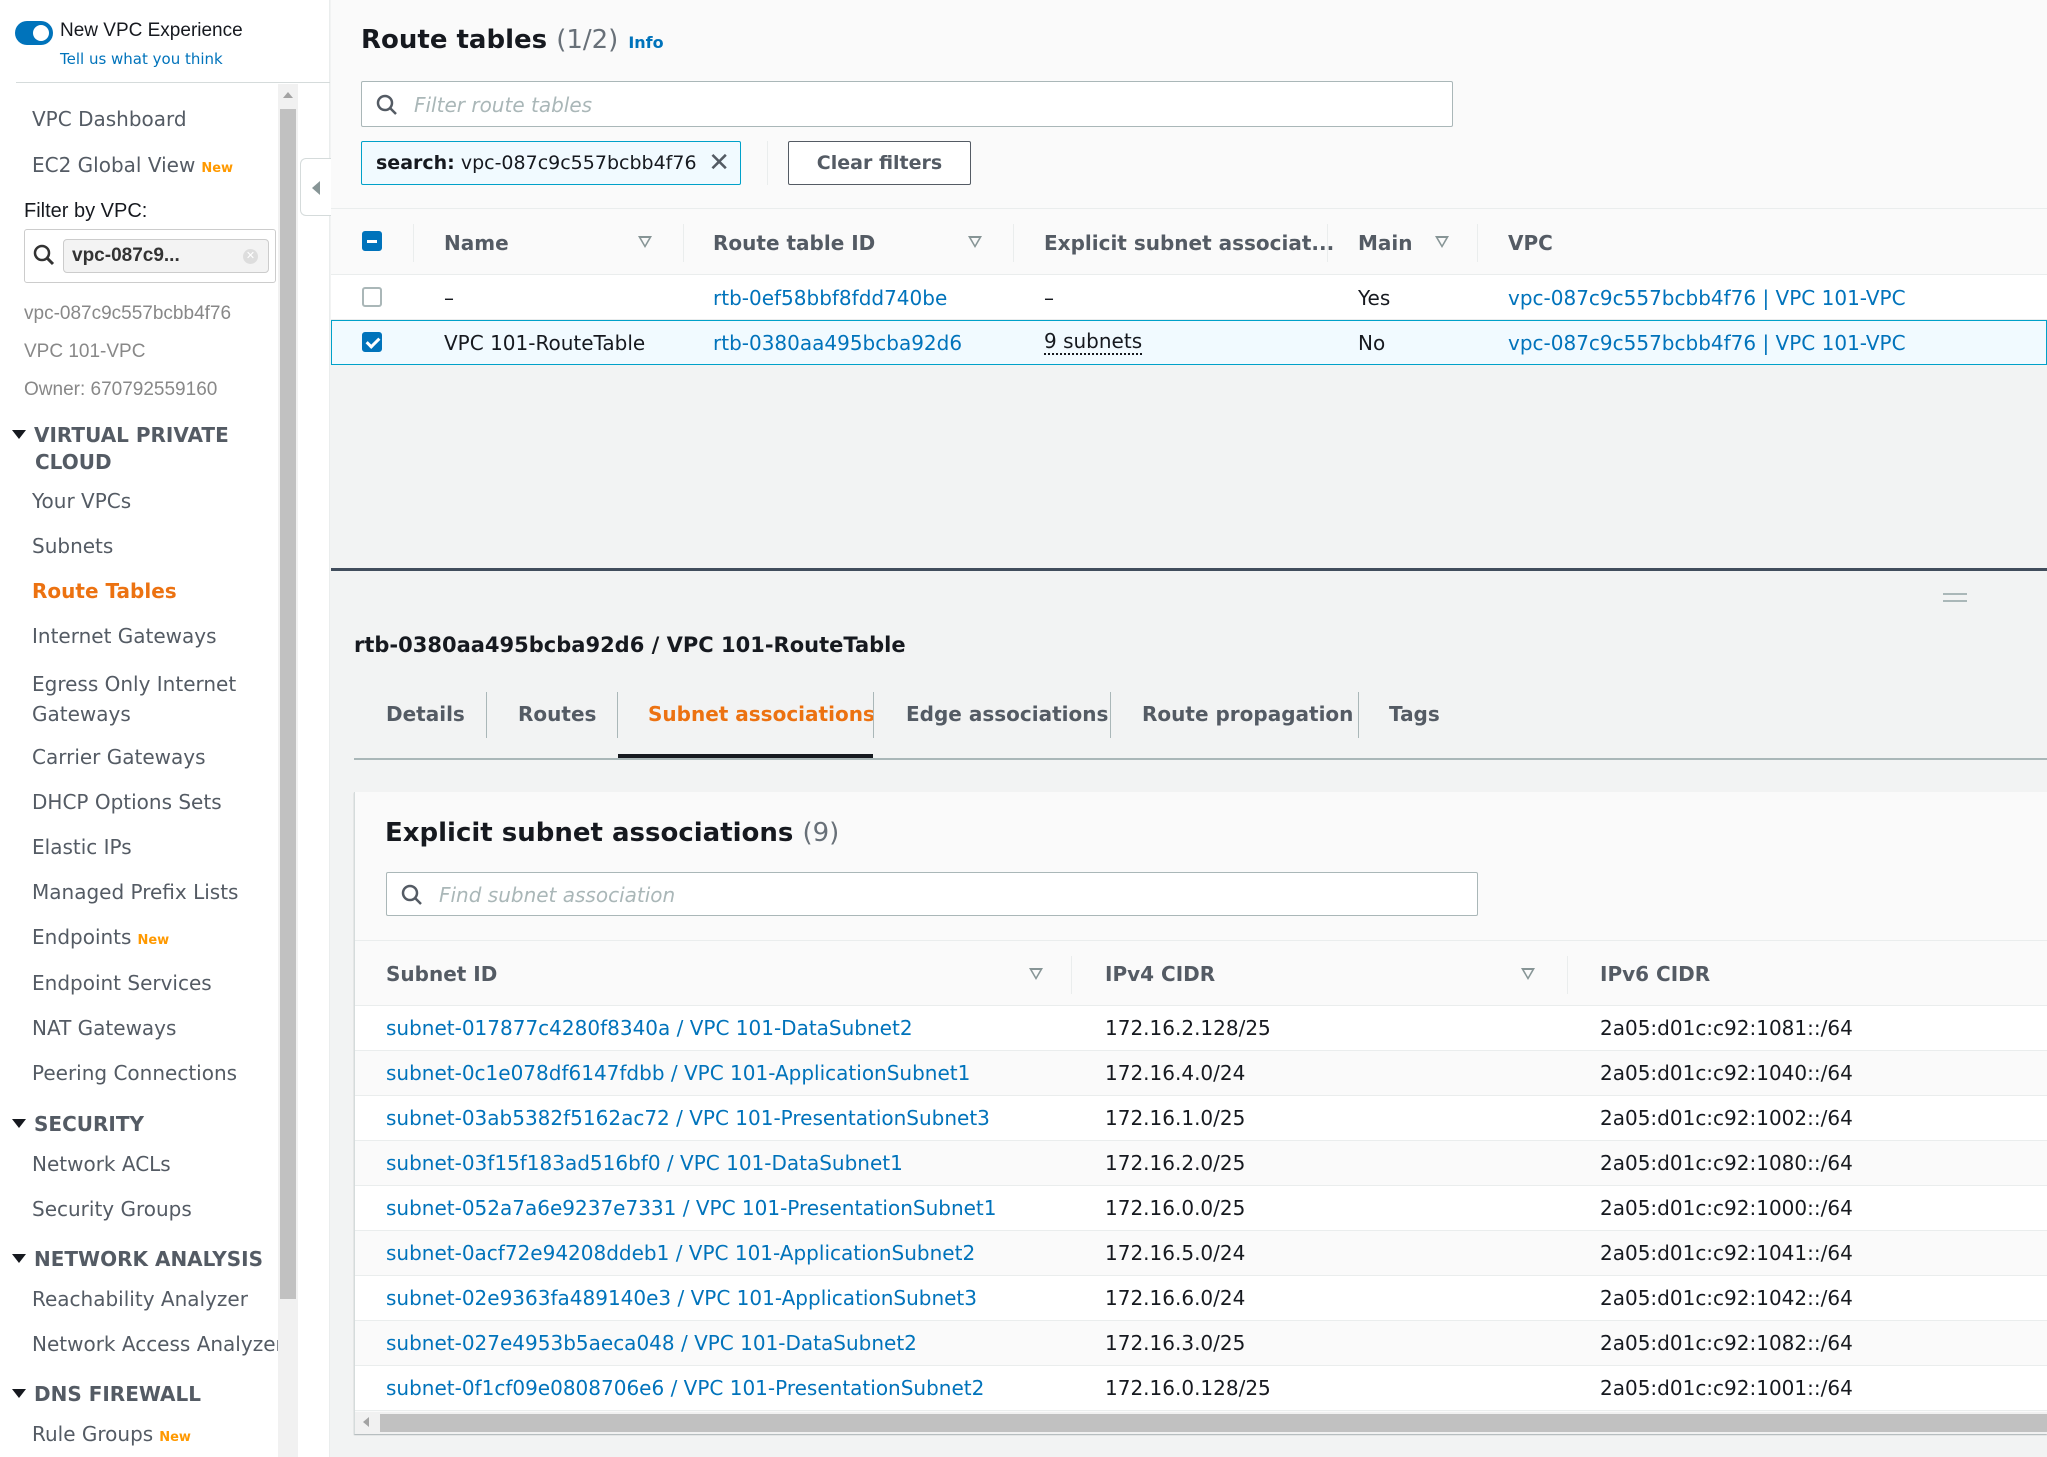 The image size is (2047, 1457). What do you see at coordinates (1726, 1118) in the screenshot?
I see `cell-ipv6-cidr: 2a05:d01c:c92:1002::/64` at bounding box center [1726, 1118].